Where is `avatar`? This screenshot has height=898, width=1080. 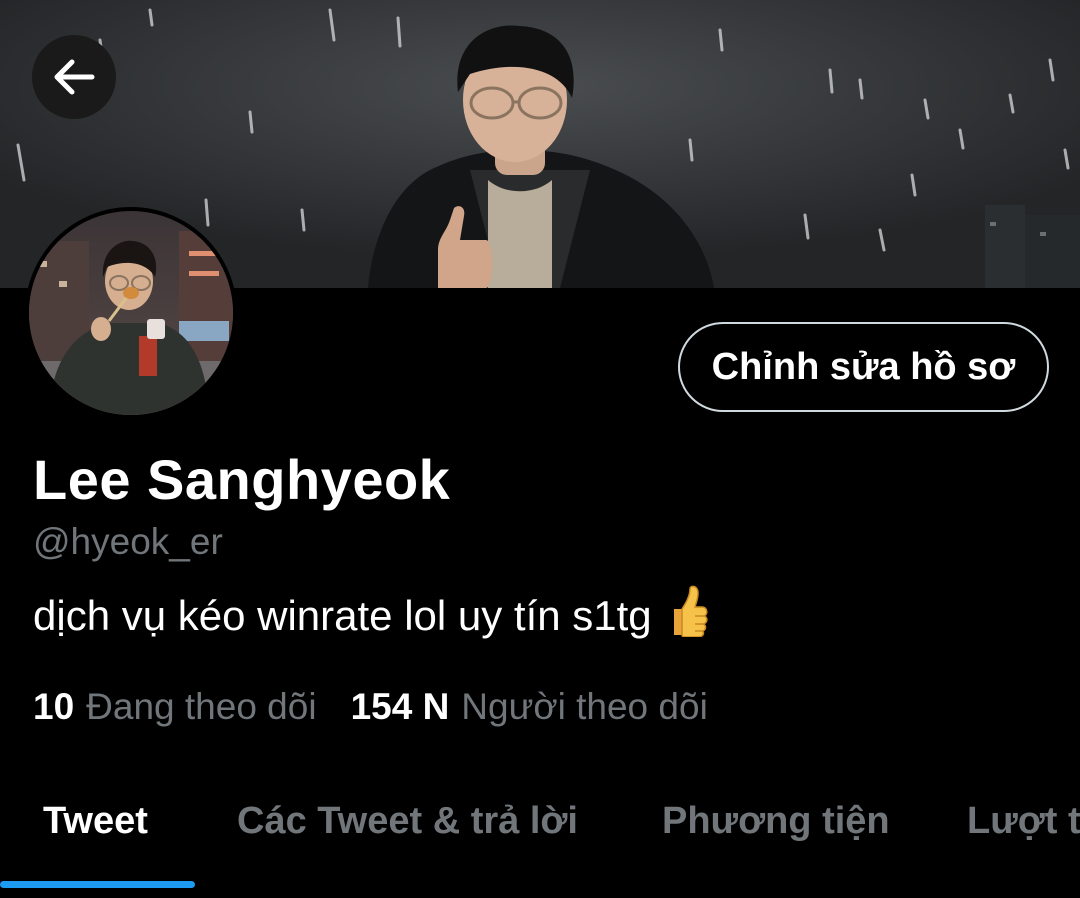
avatar is located at coordinates (131, 313).